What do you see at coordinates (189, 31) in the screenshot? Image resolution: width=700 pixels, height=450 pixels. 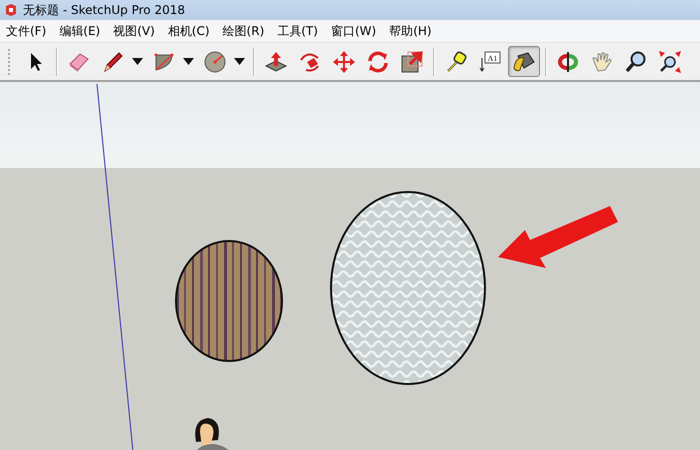 I see `menu-item: 相机(C)` at bounding box center [189, 31].